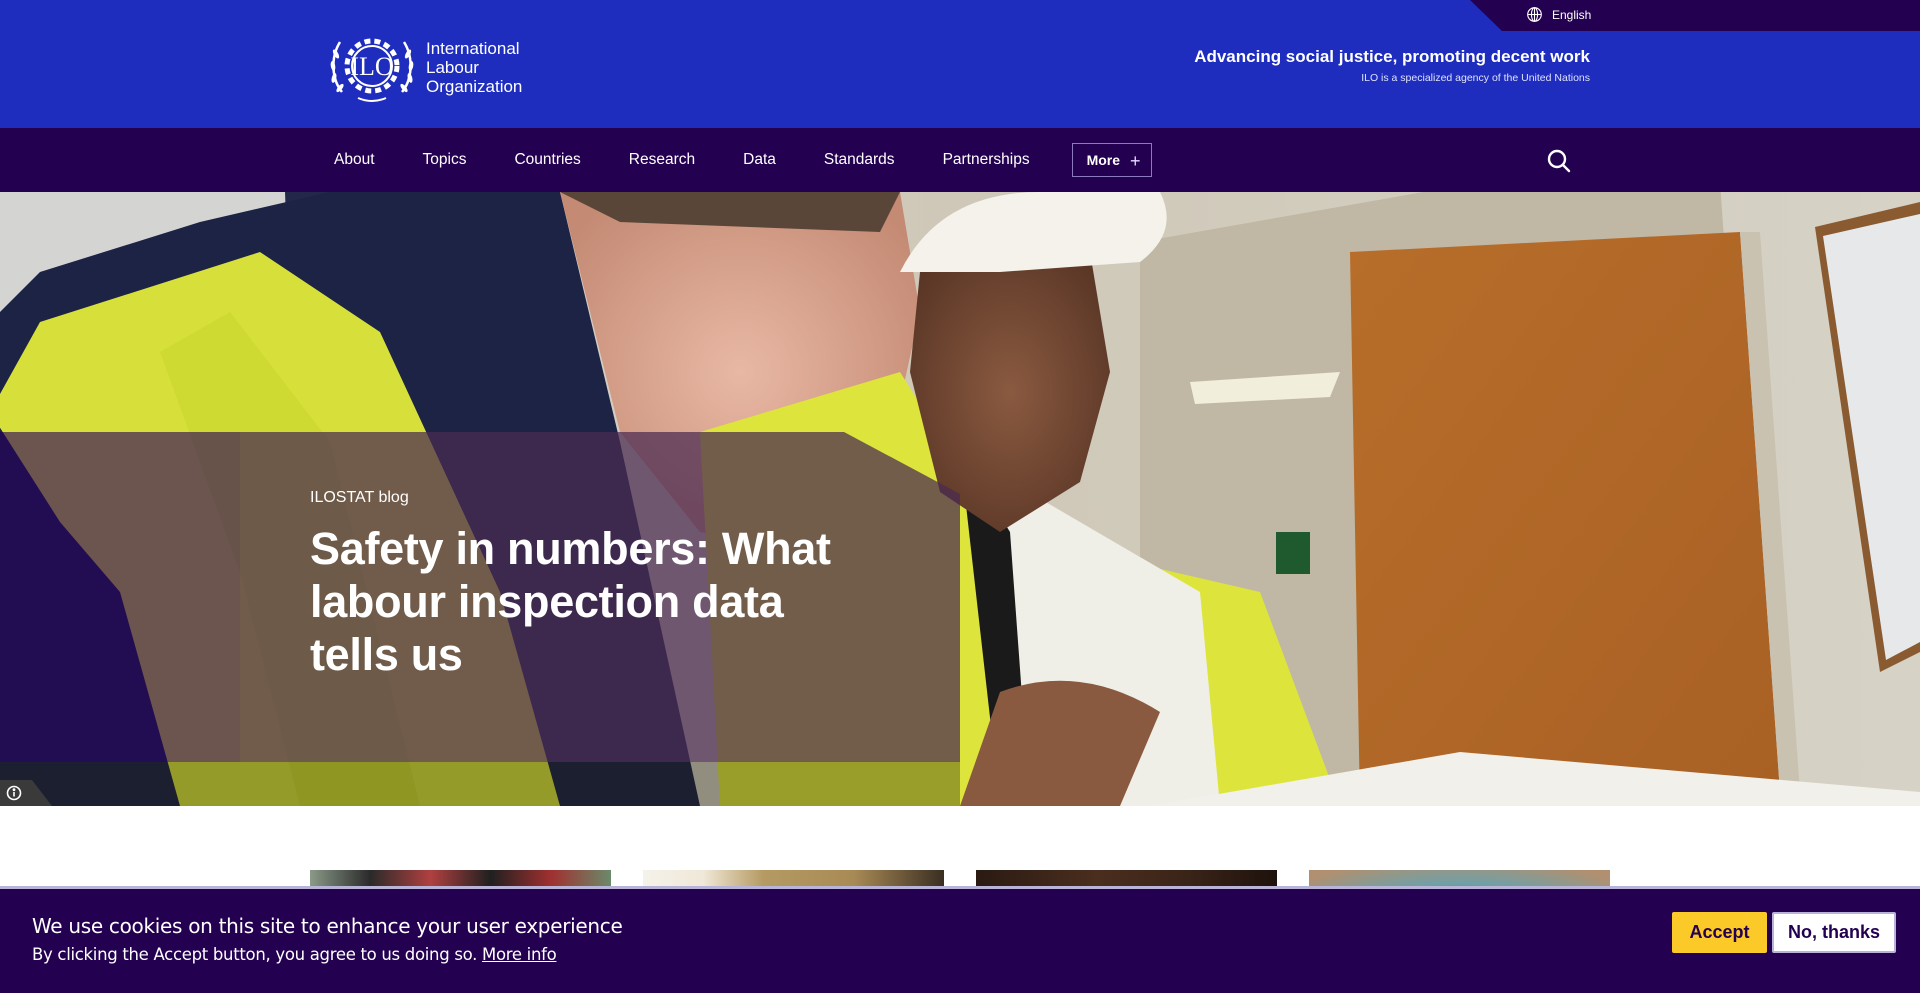 This screenshot has width=1920, height=993. What do you see at coordinates (759, 160) in the screenshot?
I see `nav-item-data: Data` at bounding box center [759, 160].